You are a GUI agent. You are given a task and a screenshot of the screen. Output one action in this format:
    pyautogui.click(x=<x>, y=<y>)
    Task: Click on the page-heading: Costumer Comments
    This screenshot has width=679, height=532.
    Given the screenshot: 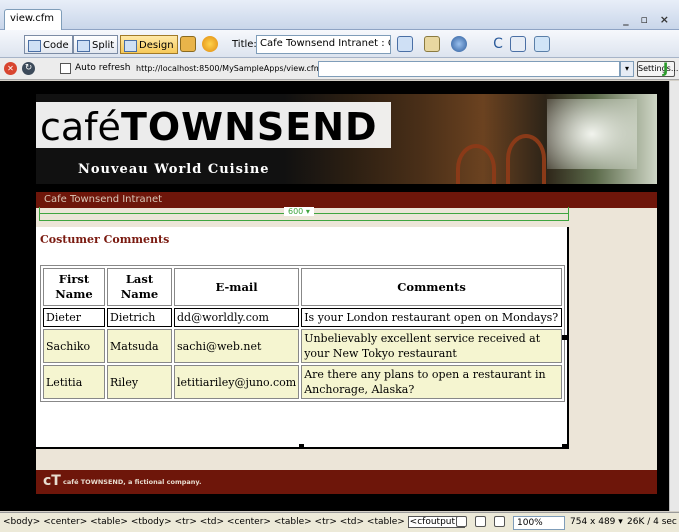 What is the action you would take?
    pyautogui.click(x=105, y=239)
    